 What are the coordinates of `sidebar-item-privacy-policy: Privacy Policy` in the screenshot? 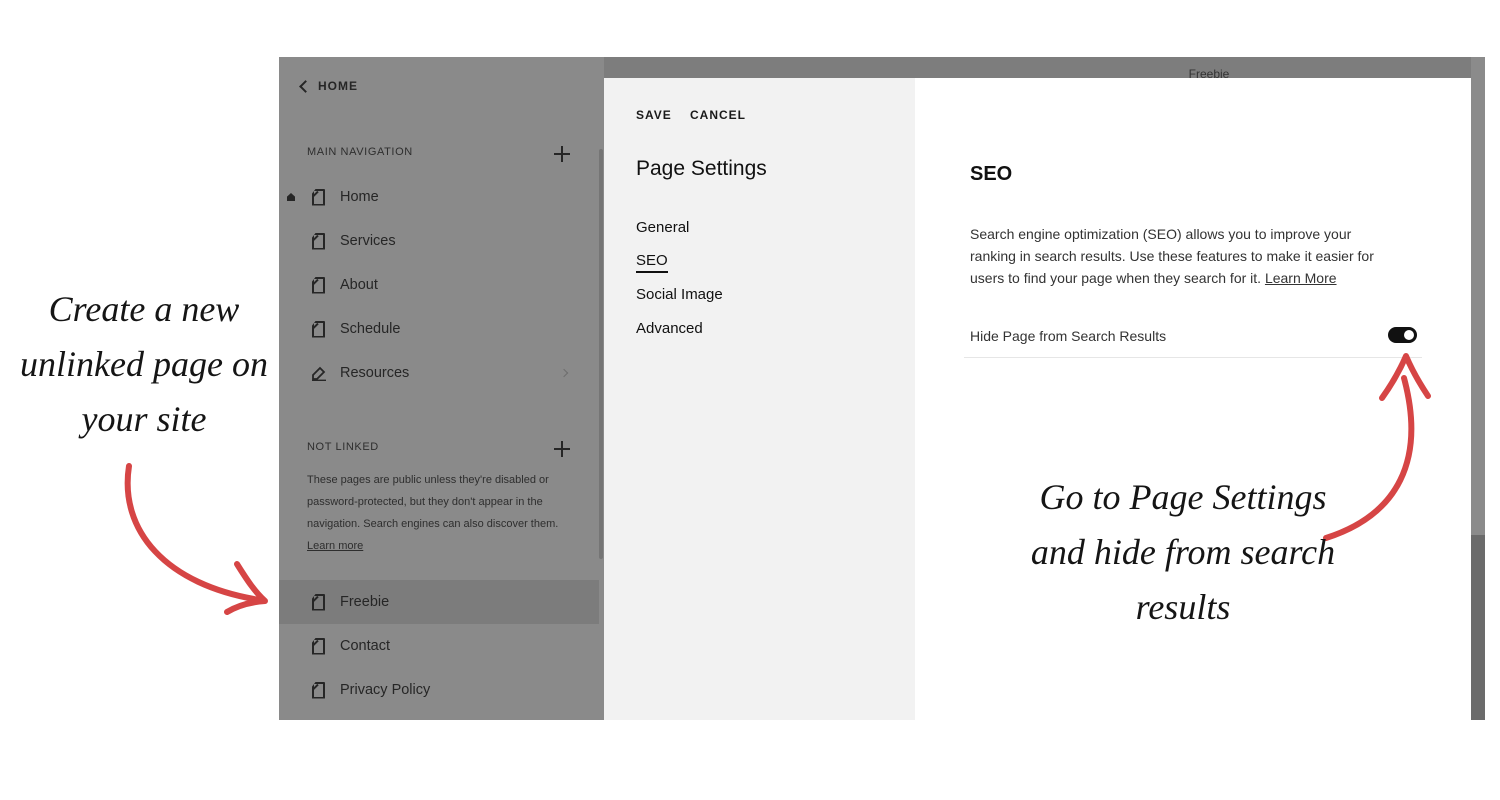 It's located at (439, 690).